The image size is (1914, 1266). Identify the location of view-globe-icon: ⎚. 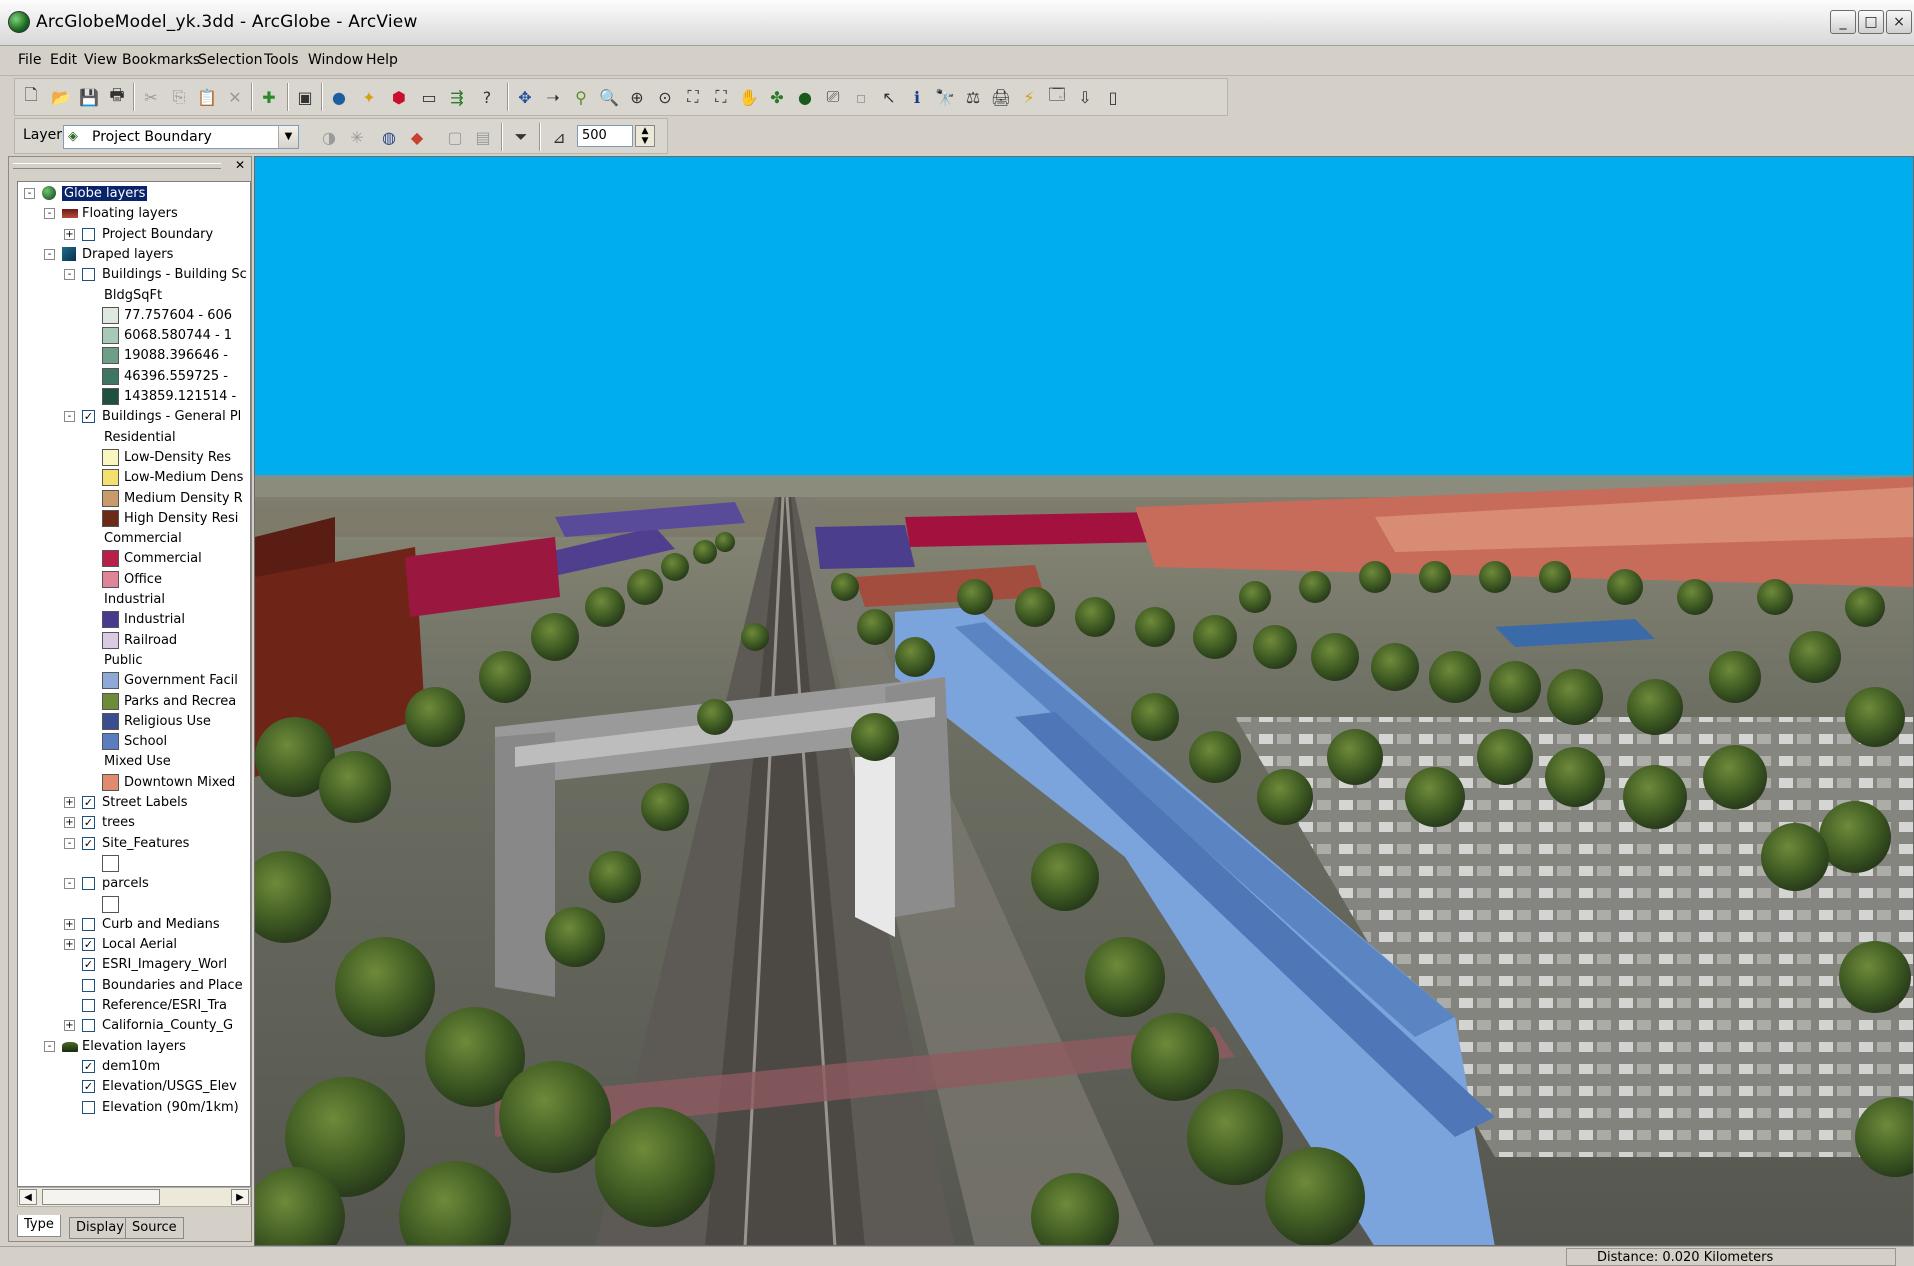
(833, 97).